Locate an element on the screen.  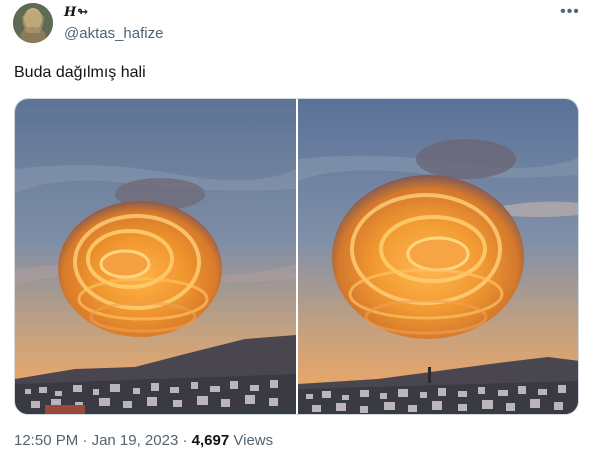
tweet-metadata: 12:50 PM · Jan 19, 2023 · 4,697 Views is located at coordinates (143, 440).